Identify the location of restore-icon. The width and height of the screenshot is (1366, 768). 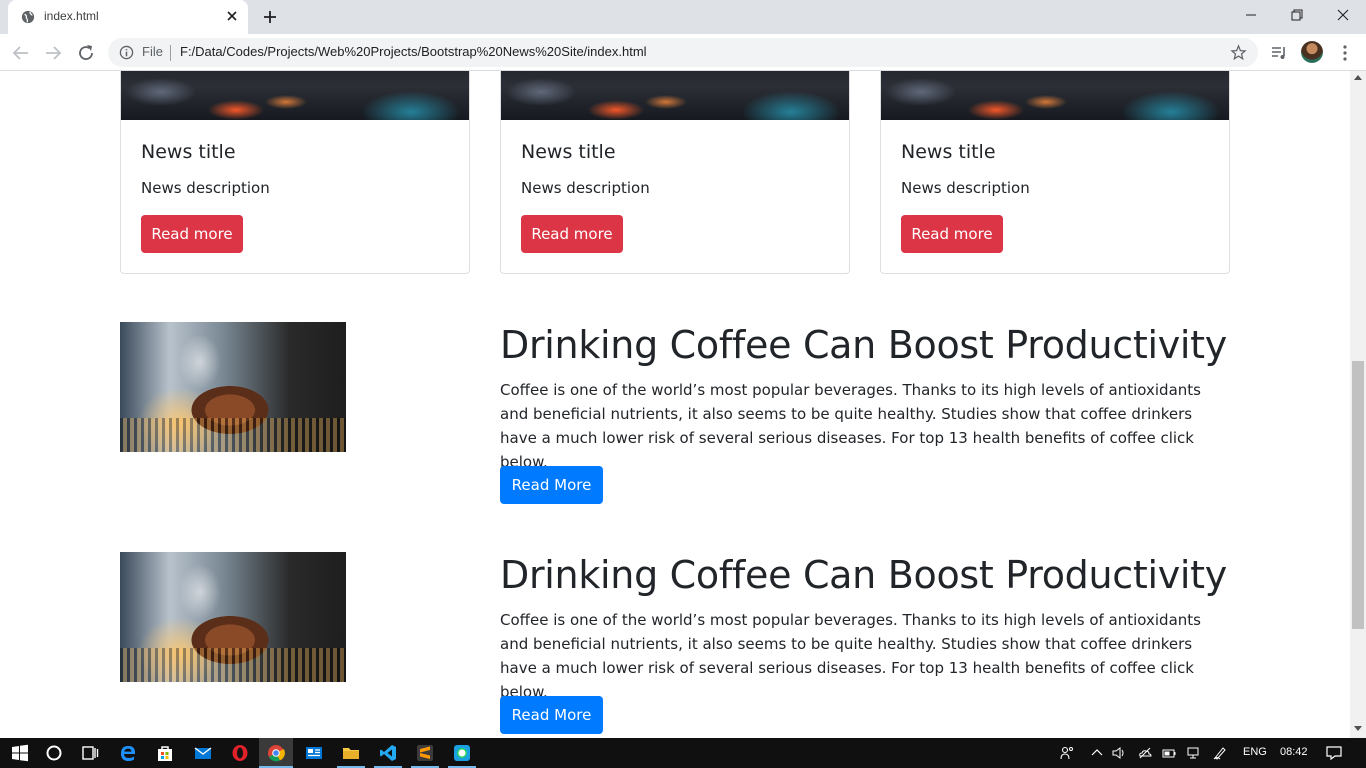
(1297, 15).